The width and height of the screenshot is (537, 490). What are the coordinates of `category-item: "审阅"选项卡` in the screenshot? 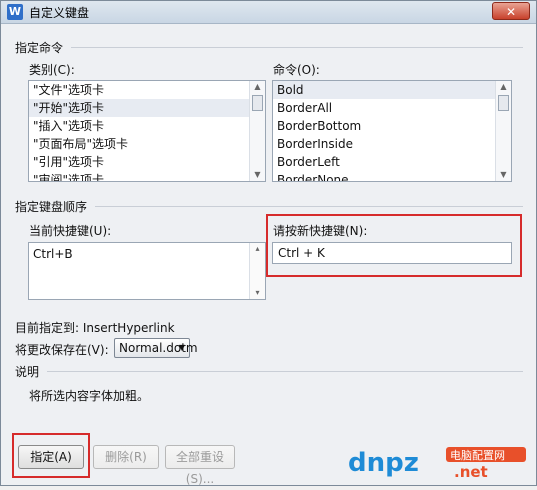 It's located at (147, 176).